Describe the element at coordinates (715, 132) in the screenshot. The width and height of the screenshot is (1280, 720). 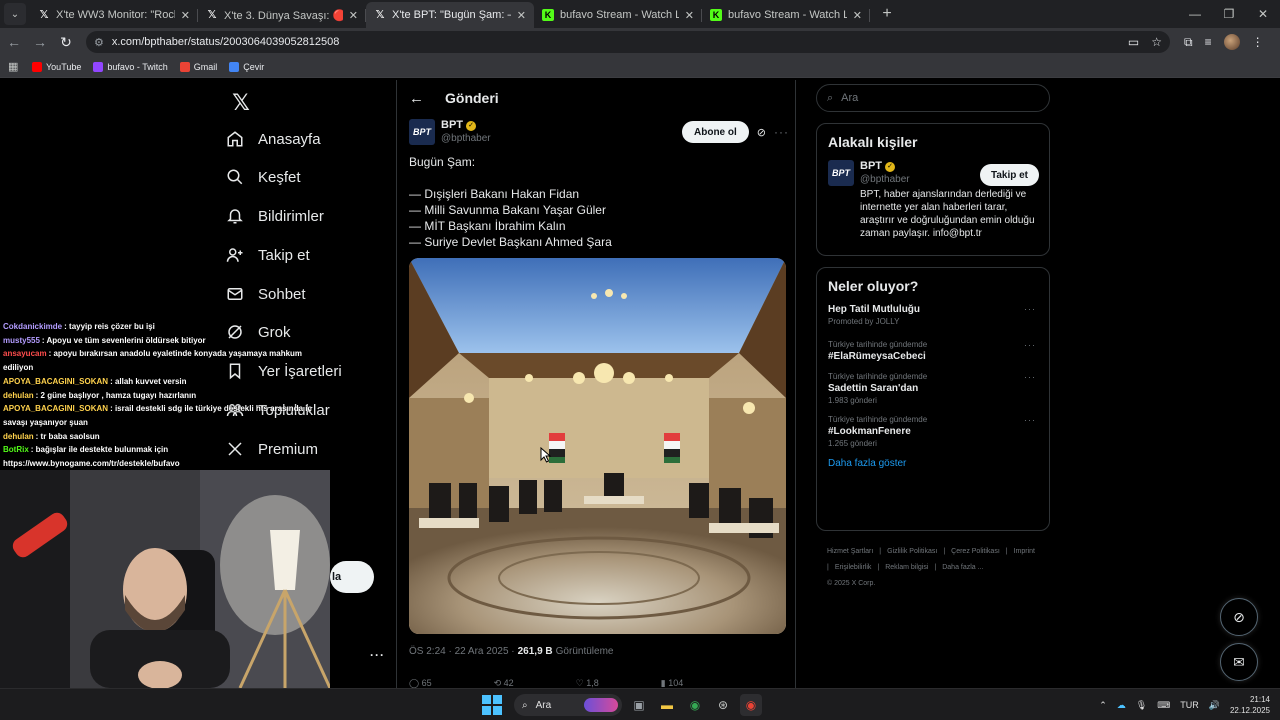
I see `subscribe-button: Abone ol` at that location.